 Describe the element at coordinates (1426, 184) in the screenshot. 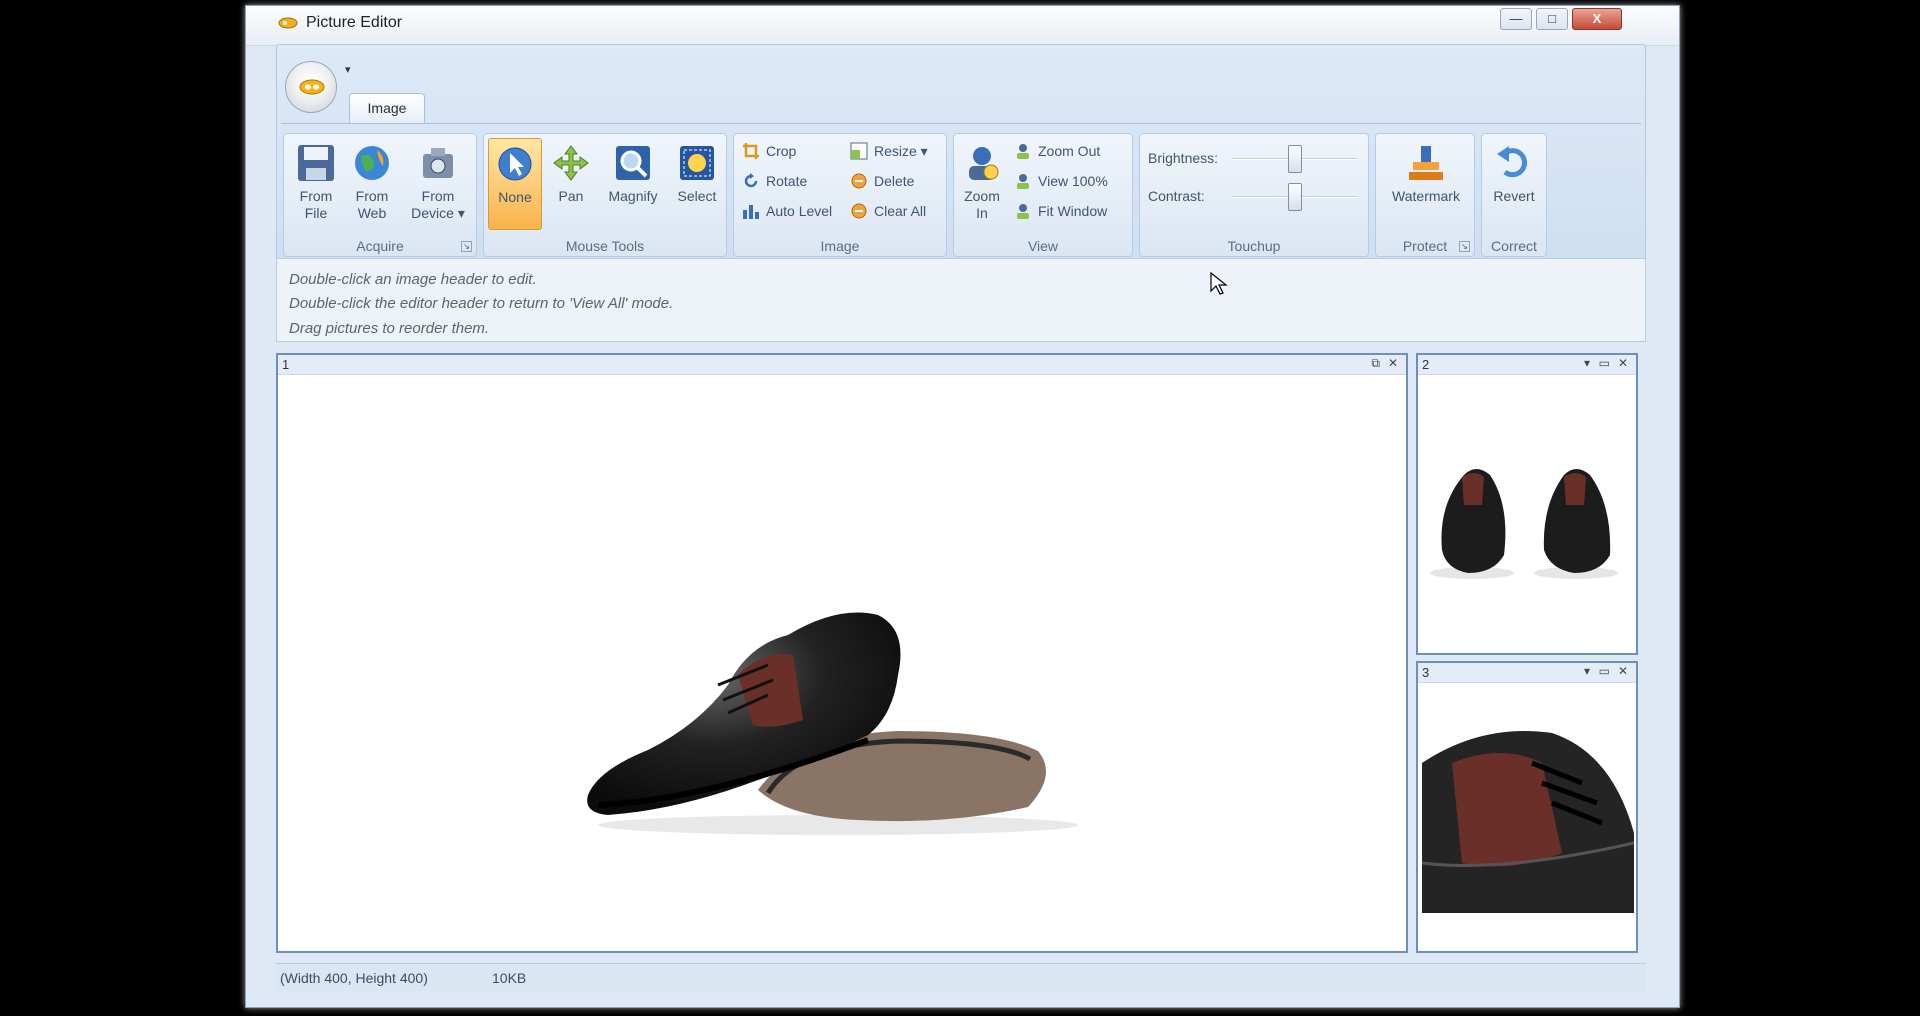

I see `watermark-button: Watermark` at that location.